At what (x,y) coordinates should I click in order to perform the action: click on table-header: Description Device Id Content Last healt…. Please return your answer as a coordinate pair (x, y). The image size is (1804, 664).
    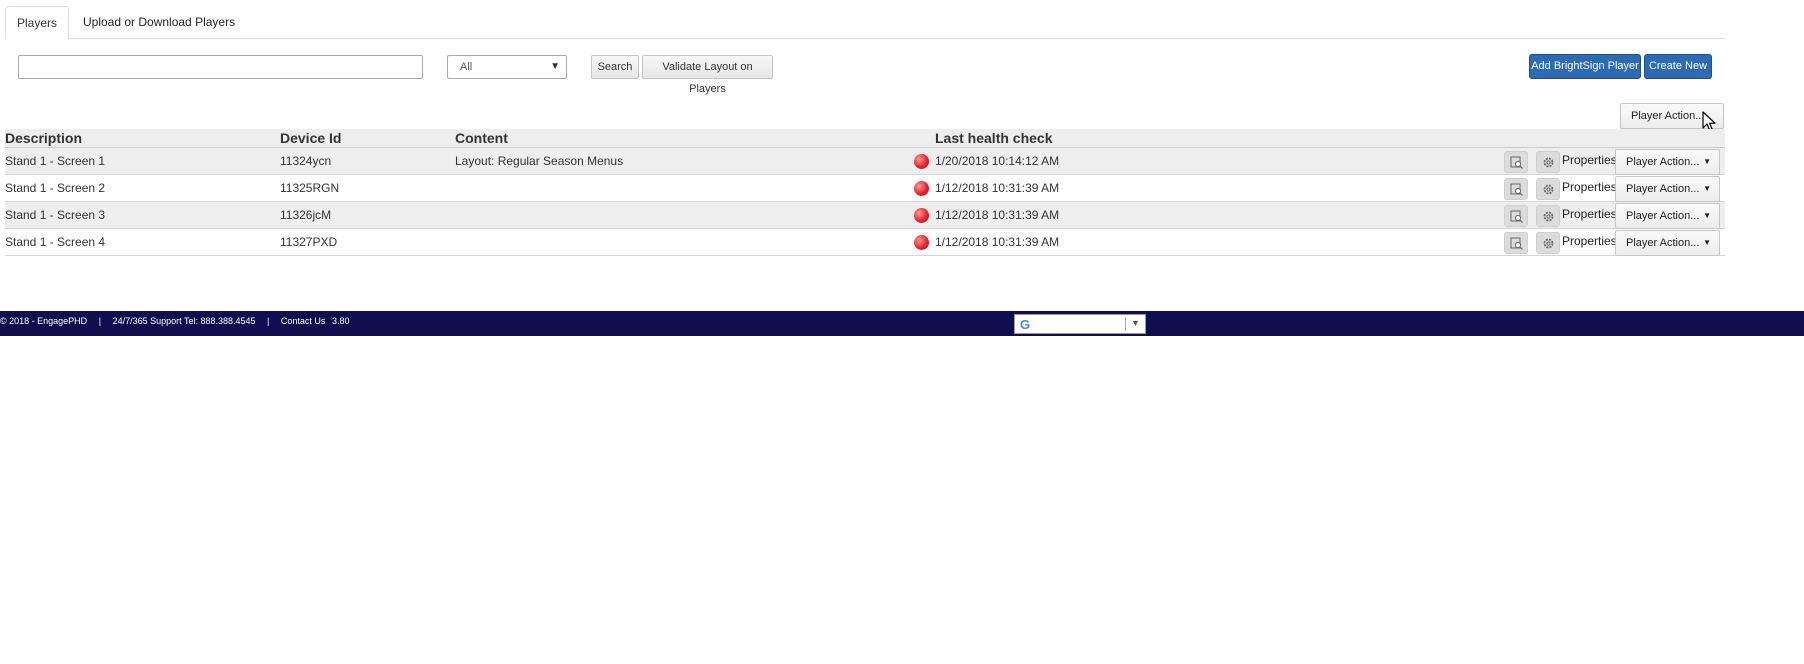
    Looking at the image, I should click on (865, 138).